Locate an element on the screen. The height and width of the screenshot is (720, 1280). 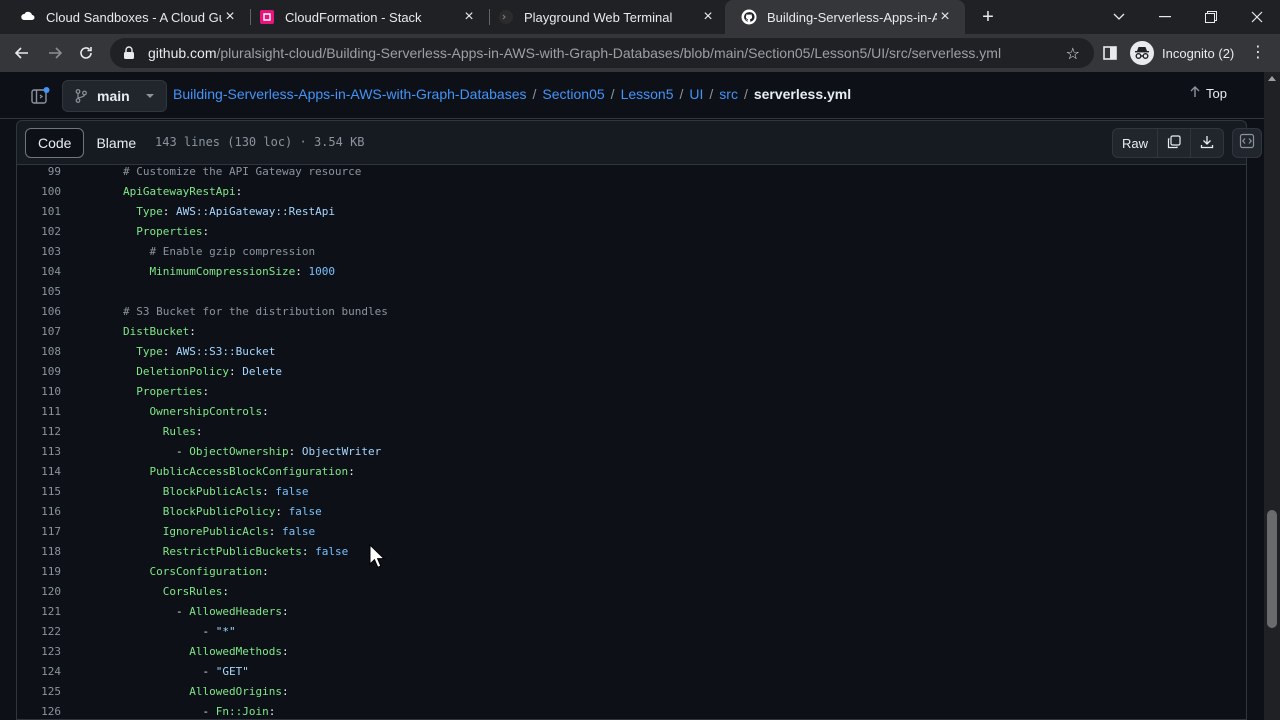
file-info: 143 lines (130 loc) · 3.54 KB is located at coordinates (260, 142).